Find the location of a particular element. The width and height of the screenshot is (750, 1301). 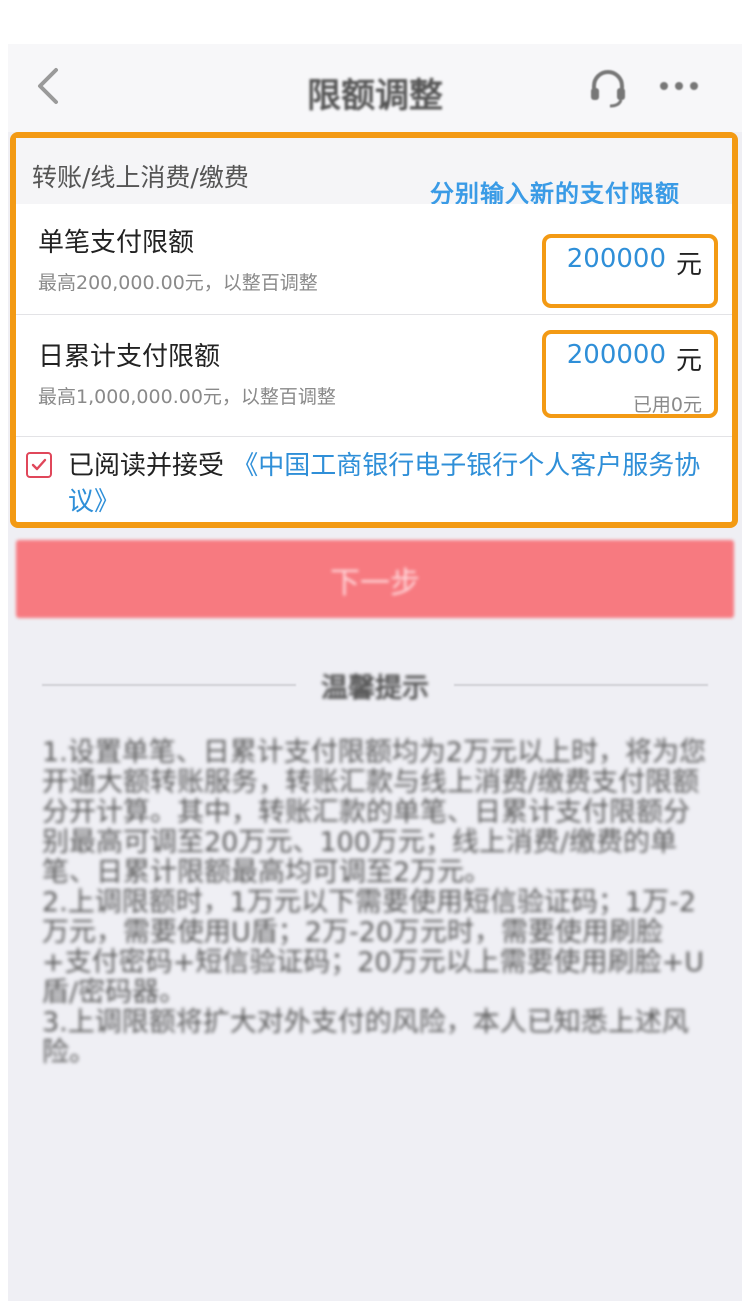

page-title: 限额调整 is located at coordinates (375, 96).